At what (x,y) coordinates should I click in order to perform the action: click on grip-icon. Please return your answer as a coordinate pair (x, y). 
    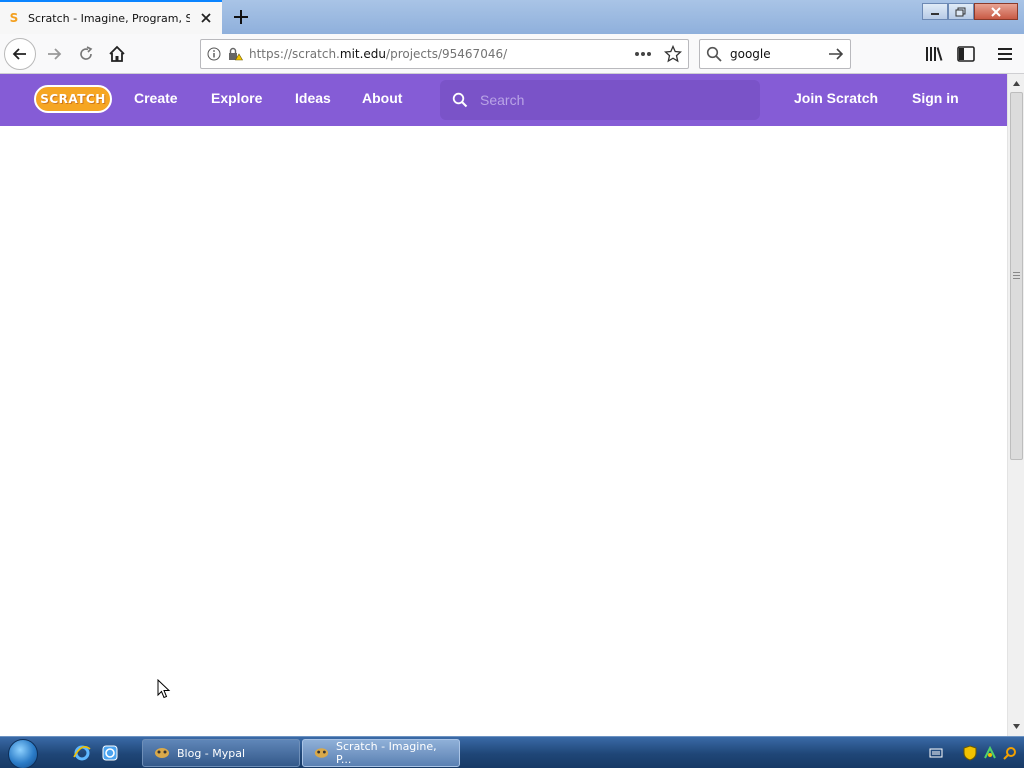
    Looking at the image, I should click on (1016, 275).